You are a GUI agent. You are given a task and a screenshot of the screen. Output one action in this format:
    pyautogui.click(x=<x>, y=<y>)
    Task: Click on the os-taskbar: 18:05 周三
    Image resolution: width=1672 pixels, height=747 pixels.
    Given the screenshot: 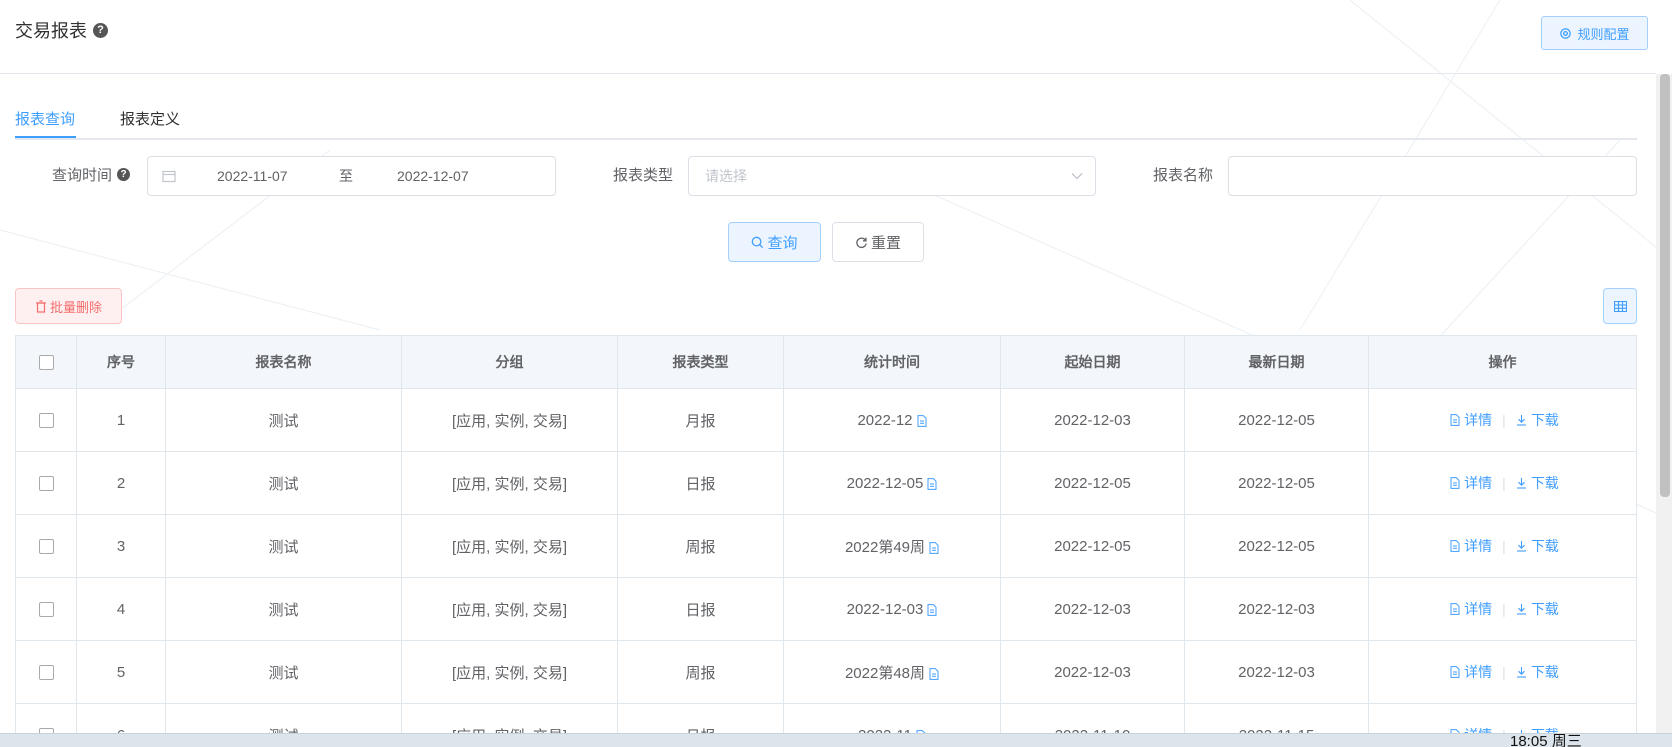 What is the action you would take?
    pyautogui.click(x=836, y=740)
    